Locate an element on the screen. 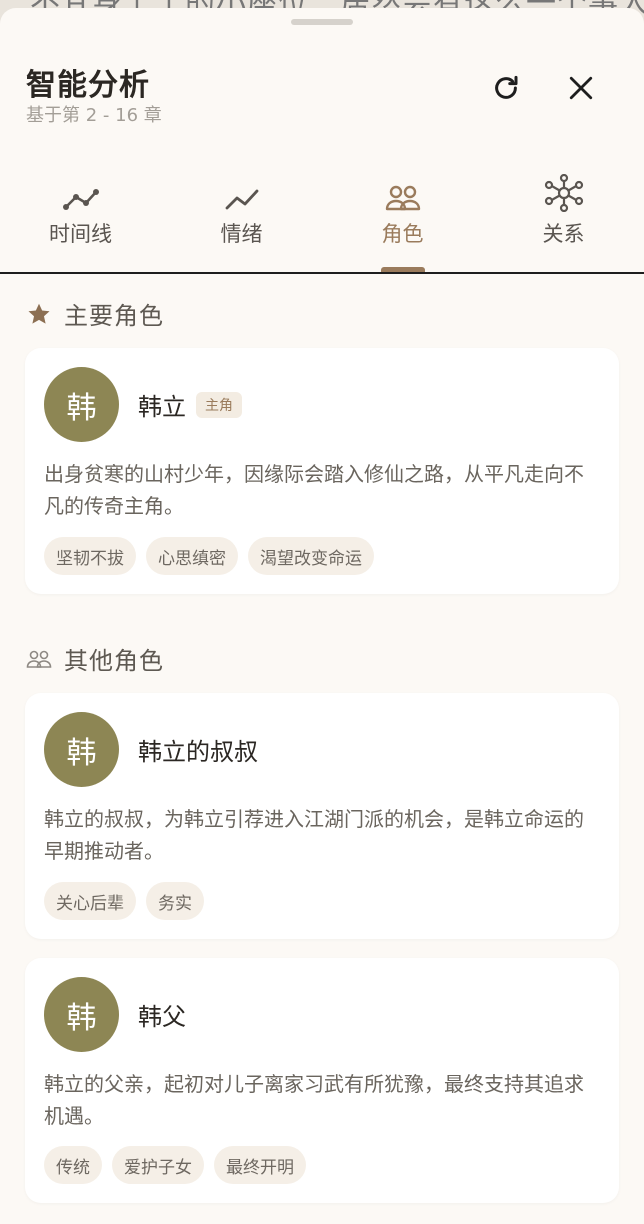  character-name-row: 韩立的叔叔 is located at coordinates (198, 749).